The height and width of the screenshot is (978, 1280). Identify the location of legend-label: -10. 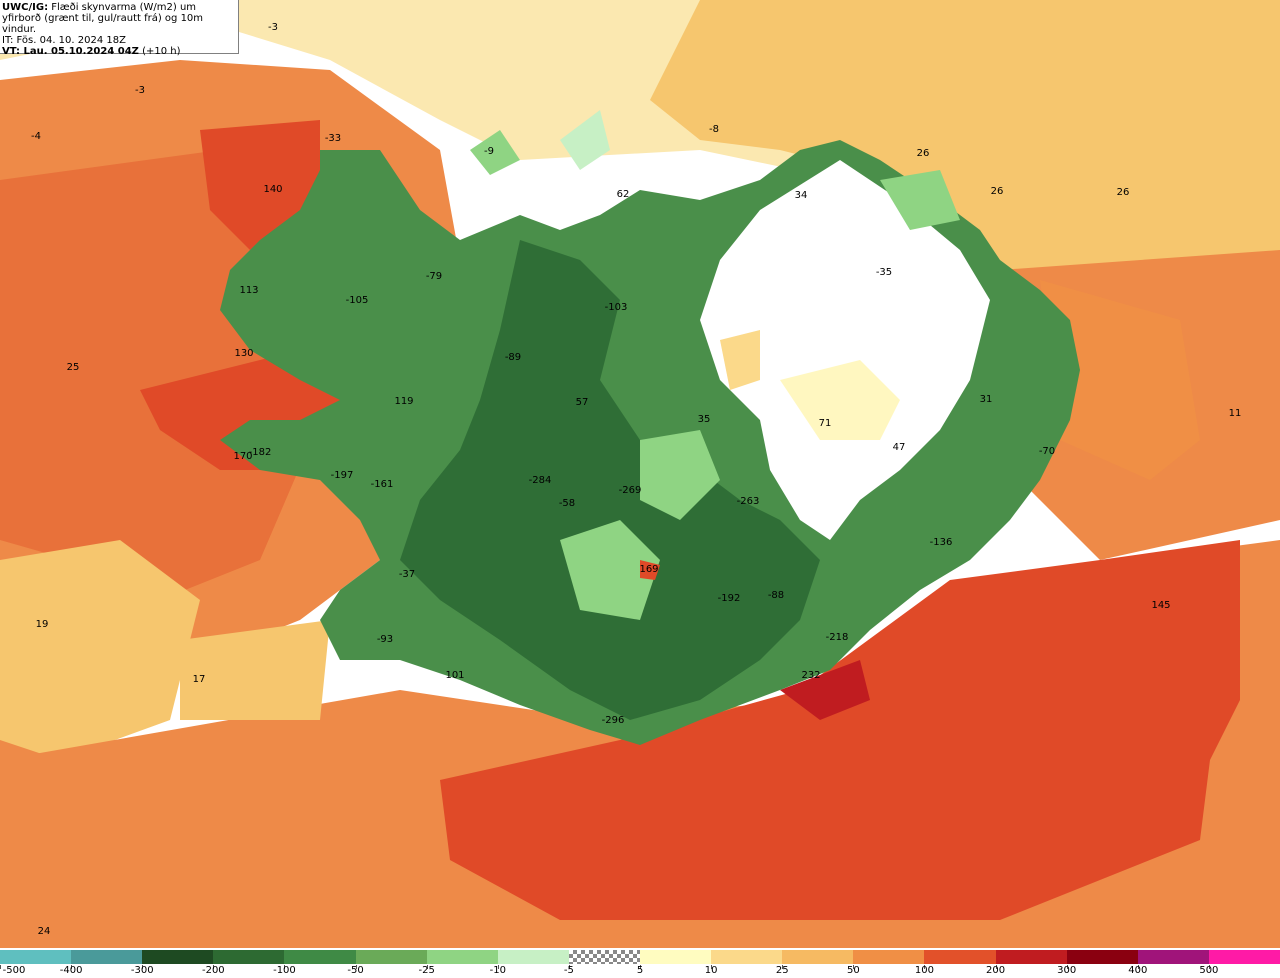
(497, 970).